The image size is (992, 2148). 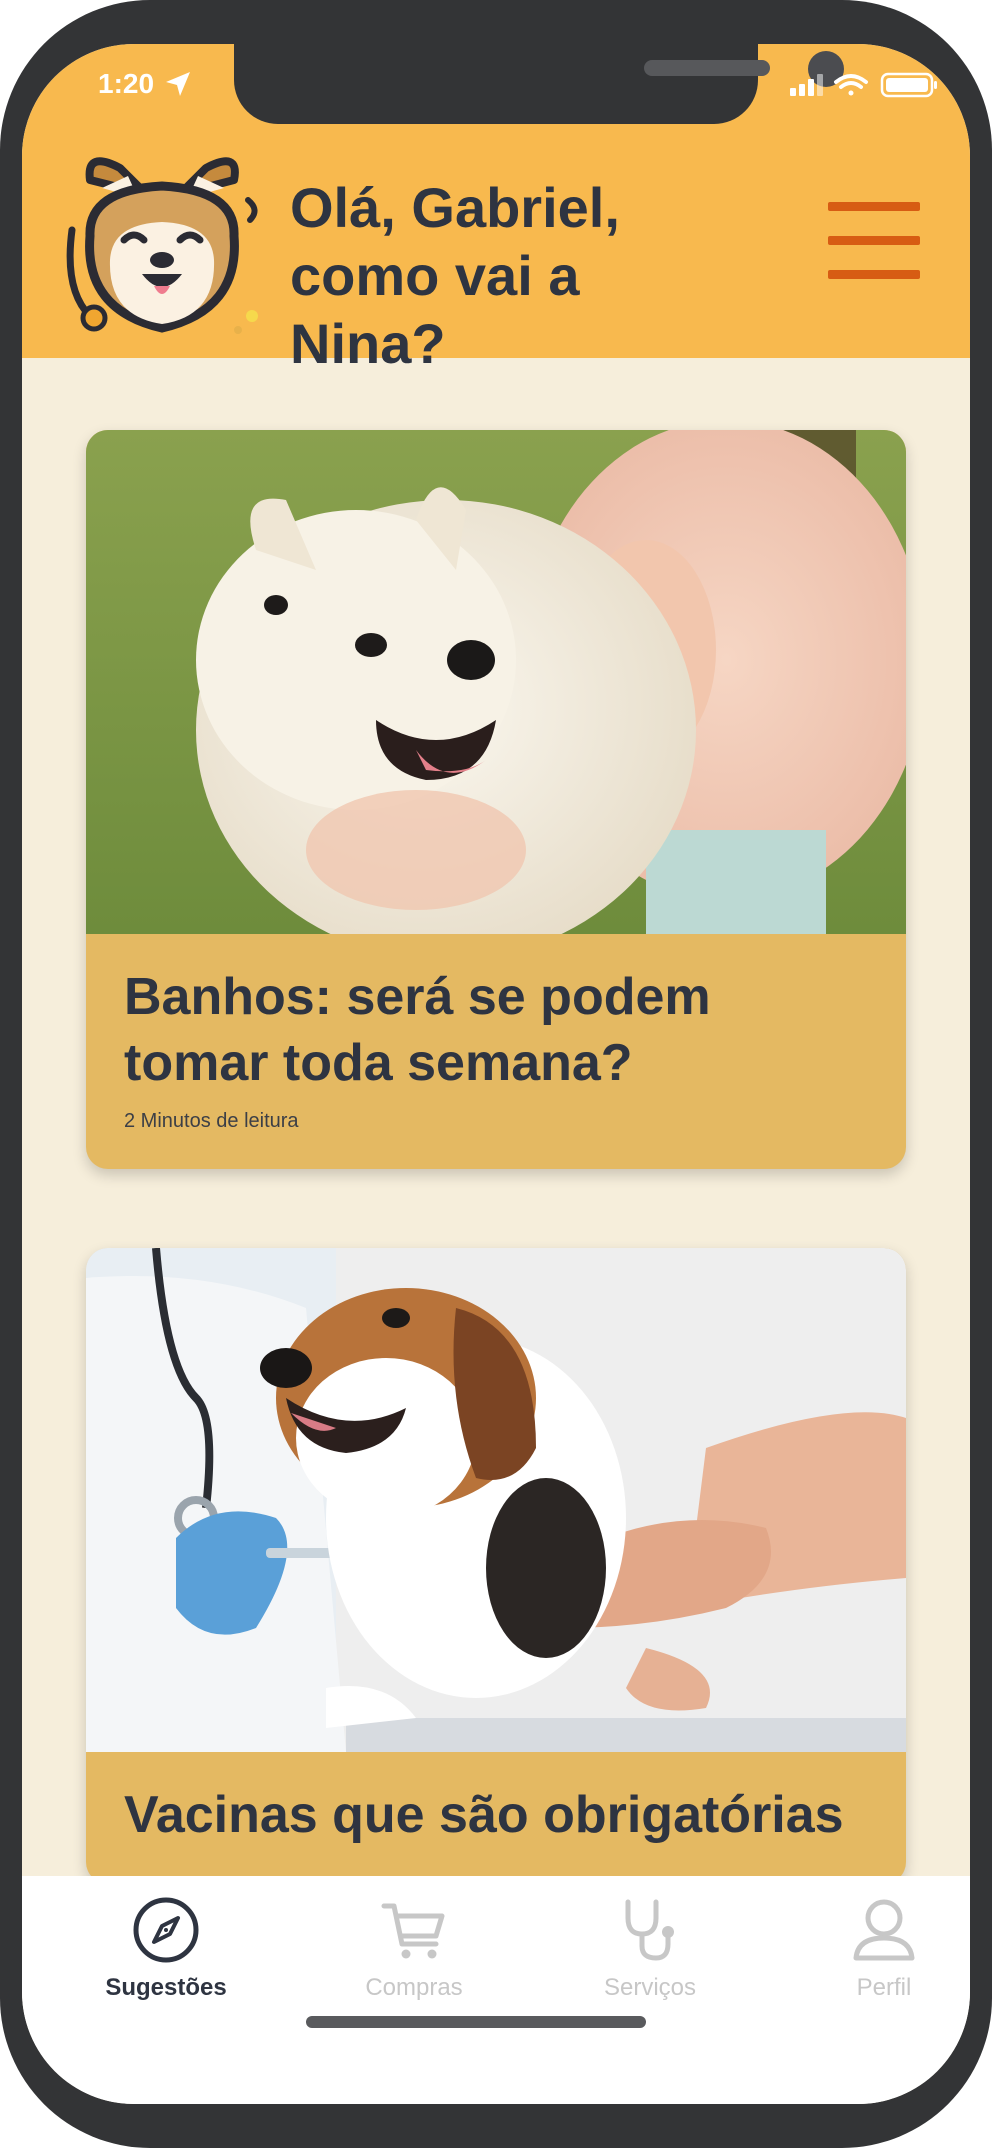 I want to click on location-arrow-icon, so click(x=178, y=84).